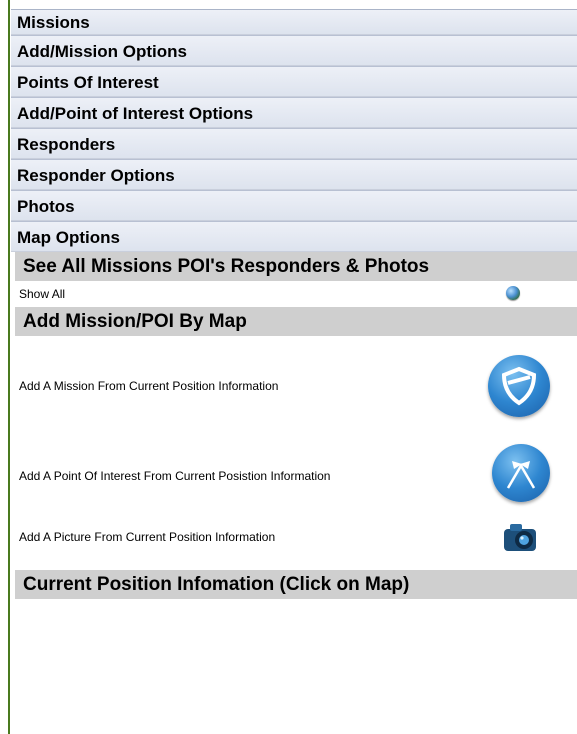 Image resolution: width=577 pixels, height=734 pixels. I want to click on show-all-row: Show All, so click(294, 294).